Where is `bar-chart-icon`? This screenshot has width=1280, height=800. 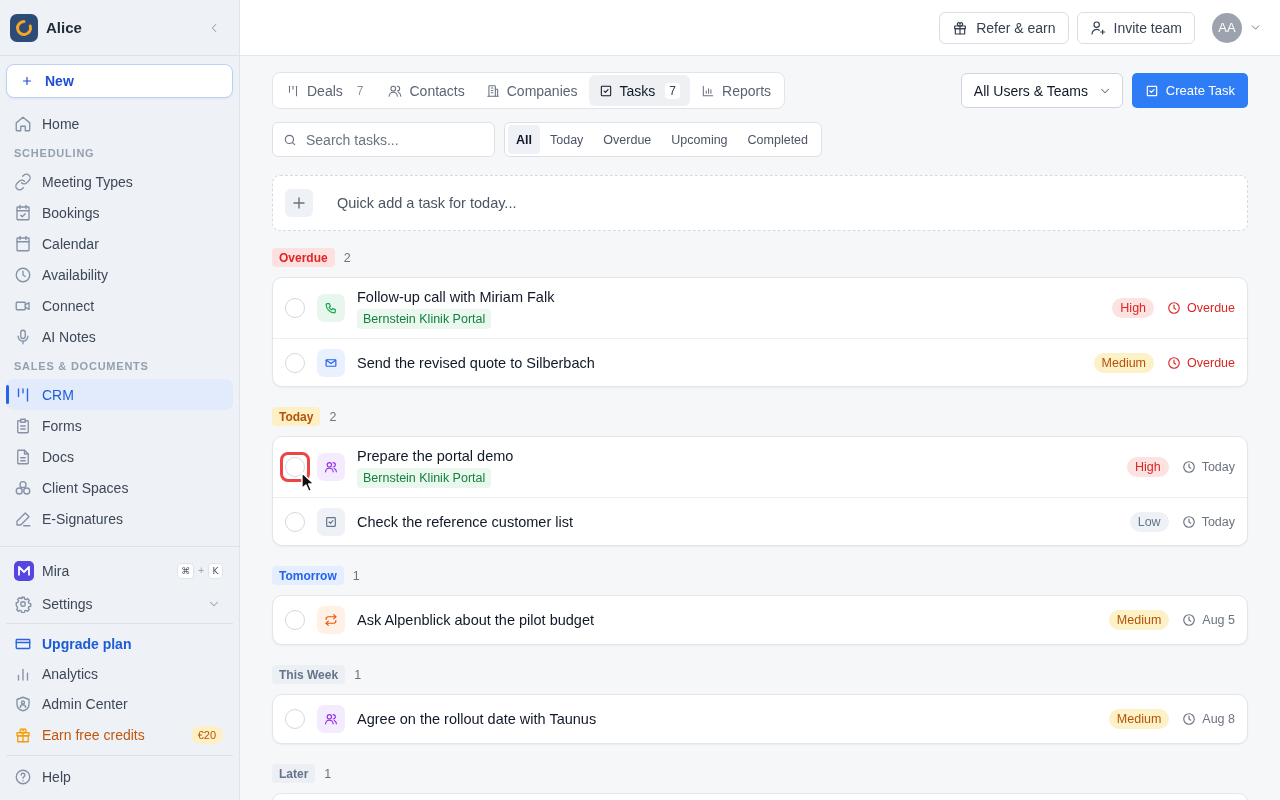
bar-chart-icon is located at coordinates (708, 90).